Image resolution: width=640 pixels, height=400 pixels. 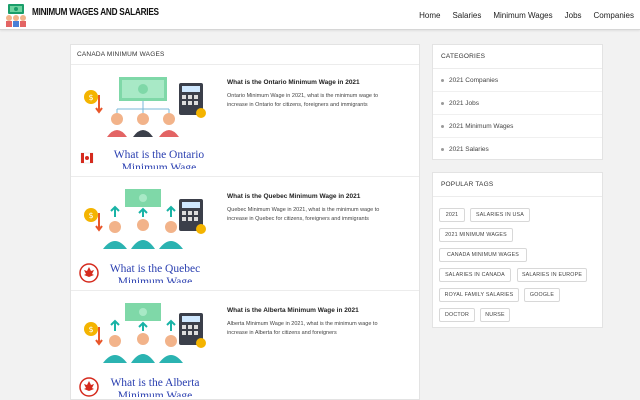 I want to click on category-label: 2021 Minimum Wages, so click(x=481, y=126).